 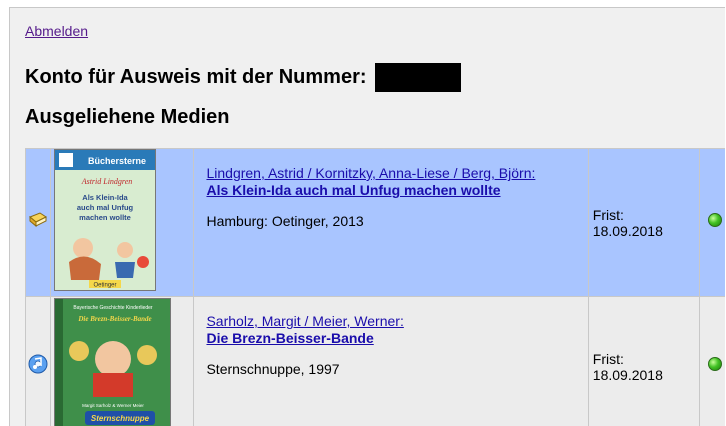 I want to click on cover-title-text: Die Brezn-Beisser-Bande, so click(x=114, y=319).